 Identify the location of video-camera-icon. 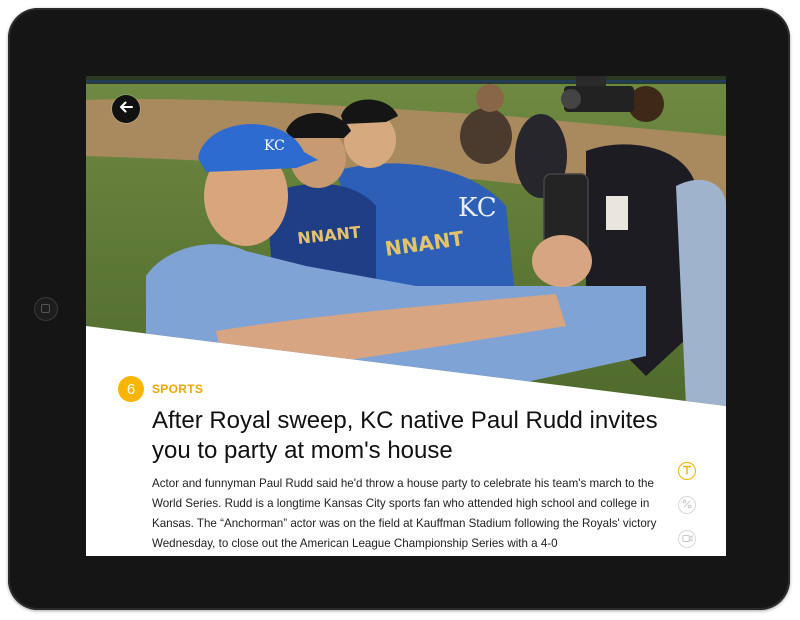
(687, 539).